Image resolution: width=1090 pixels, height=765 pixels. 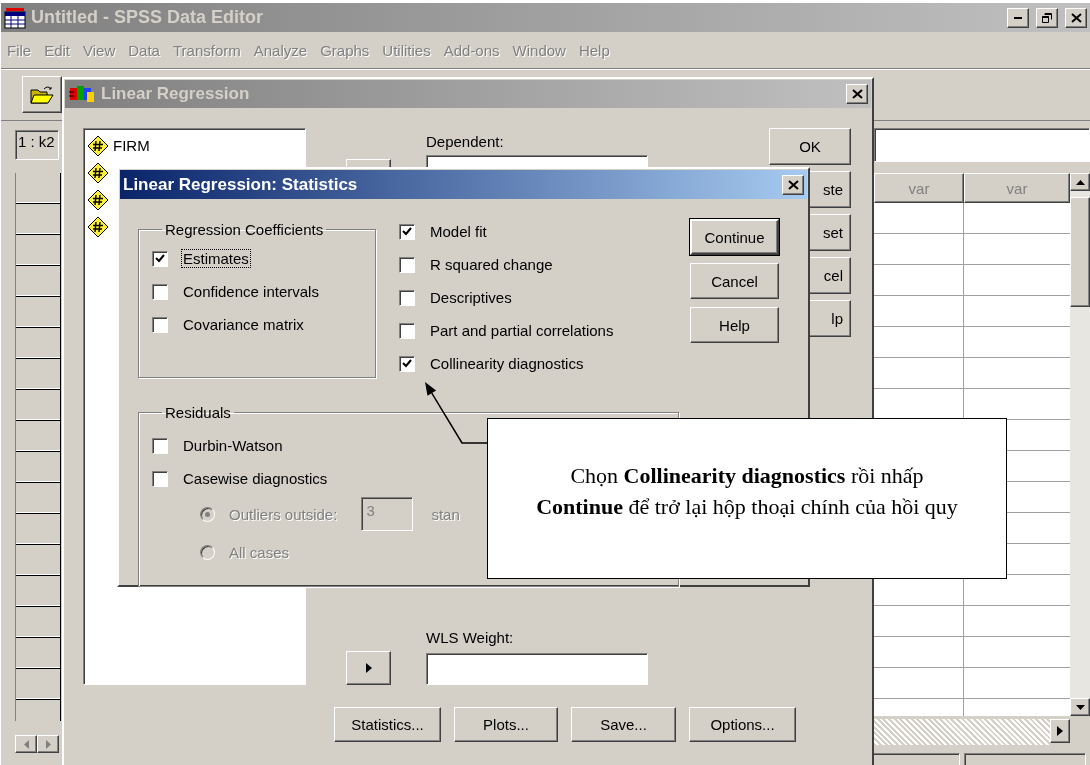 What do you see at coordinates (491, 264) in the screenshot?
I see `checkbox-label: R squared change` at bounding box center [491, 264].